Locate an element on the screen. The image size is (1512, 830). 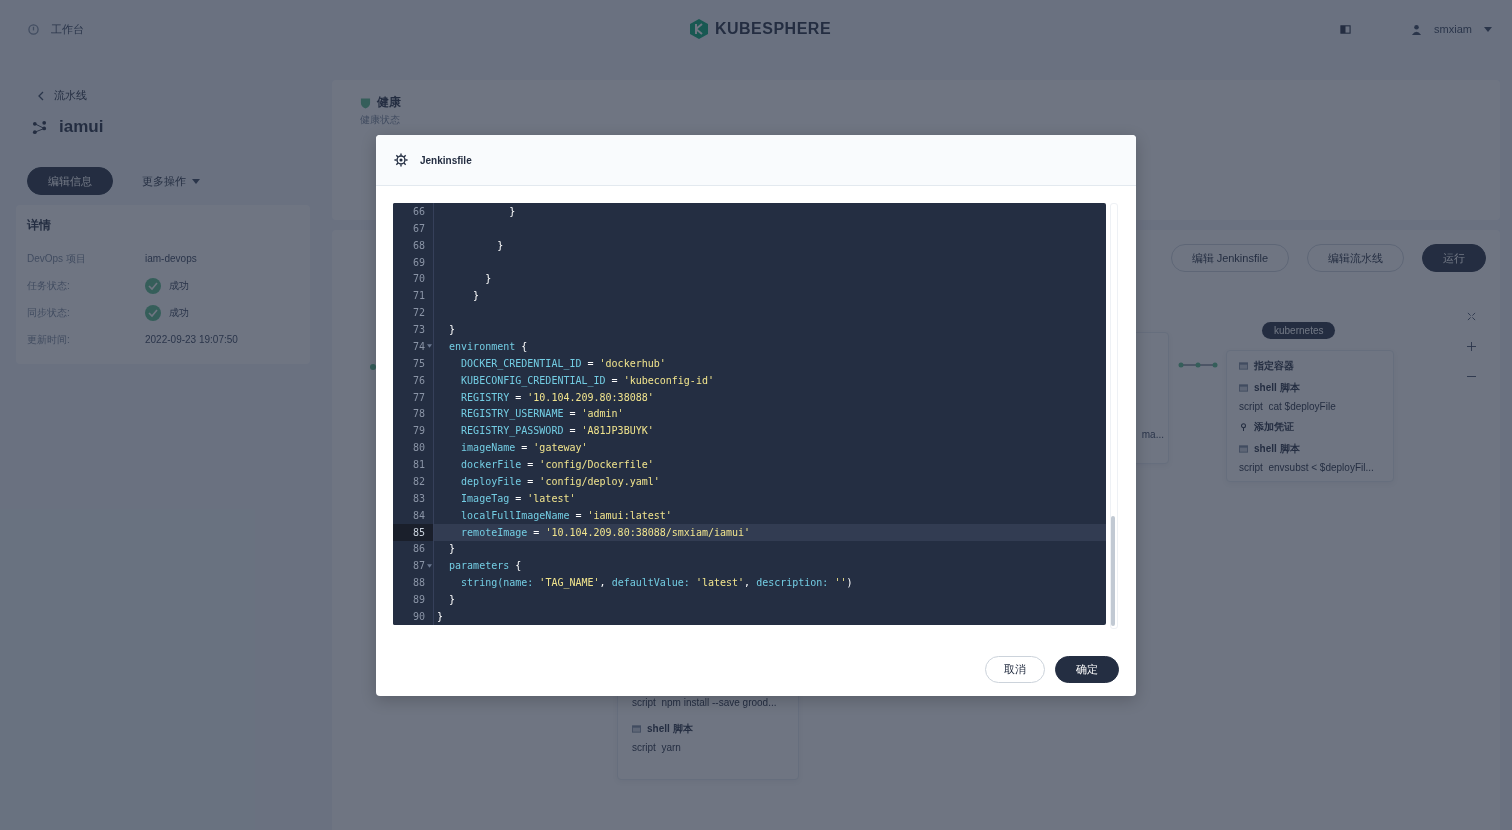
code-line: parameters { is located at coordinates (485, 566).